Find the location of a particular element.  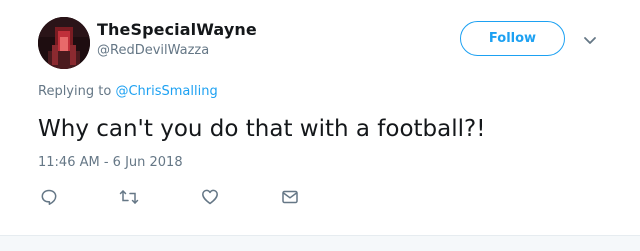

display-name: TheSpecialWayne is located at coordinates (177, 29).